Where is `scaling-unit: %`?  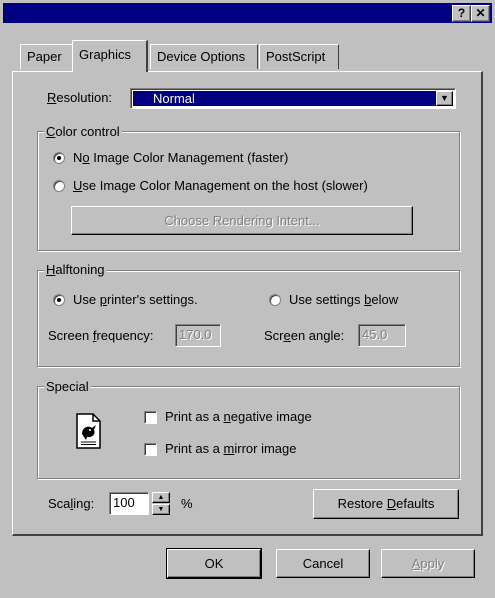
scaling-unit: % is located at coordinates (187, 503).